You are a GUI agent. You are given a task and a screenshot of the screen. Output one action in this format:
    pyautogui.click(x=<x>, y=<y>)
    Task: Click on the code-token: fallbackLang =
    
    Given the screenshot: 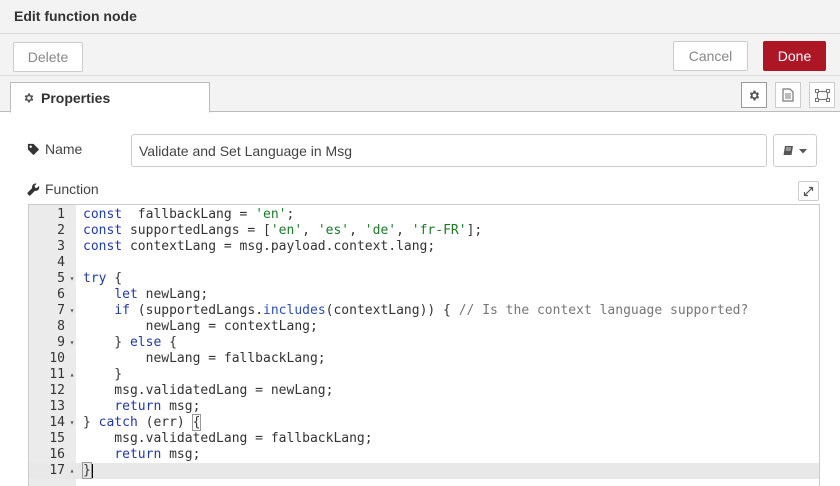 What is the action you would take?
    pyautogui.click(x=189, y=214)
    